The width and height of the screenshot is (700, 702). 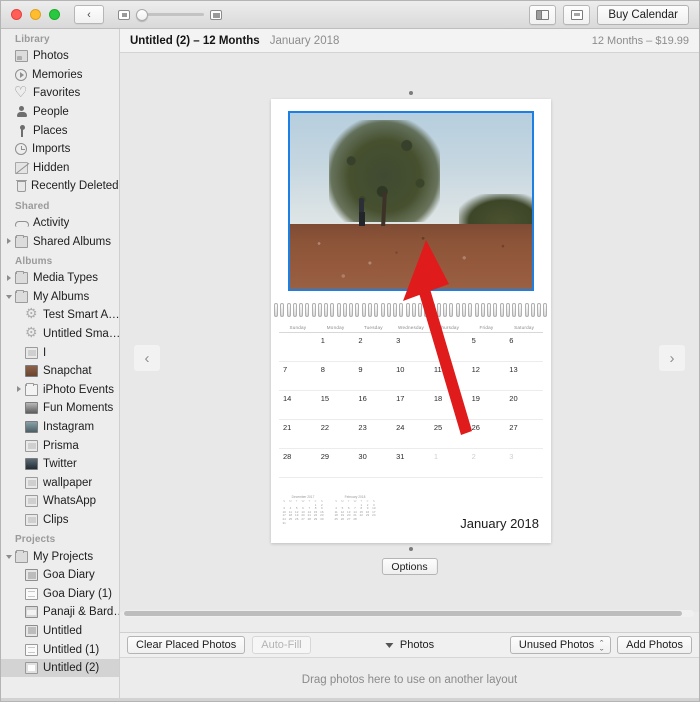 What do you see at coordinates (524, 434) in the screenshot?
I see `calendar-day-cell: 27` at bounding box center [524, 434].